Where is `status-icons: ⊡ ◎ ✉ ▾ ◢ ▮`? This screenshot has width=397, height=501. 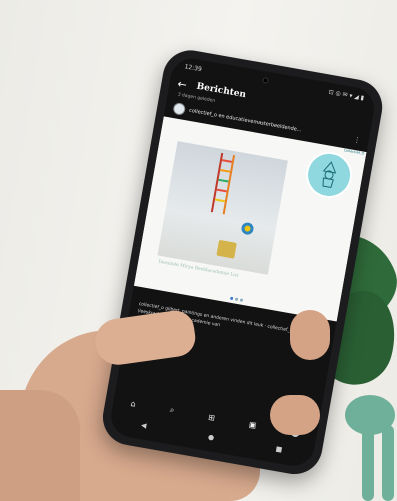
status-icons: ⊡ ◎ ✉ ▾ ◢ ▮ is located at coordinates (346, 95).